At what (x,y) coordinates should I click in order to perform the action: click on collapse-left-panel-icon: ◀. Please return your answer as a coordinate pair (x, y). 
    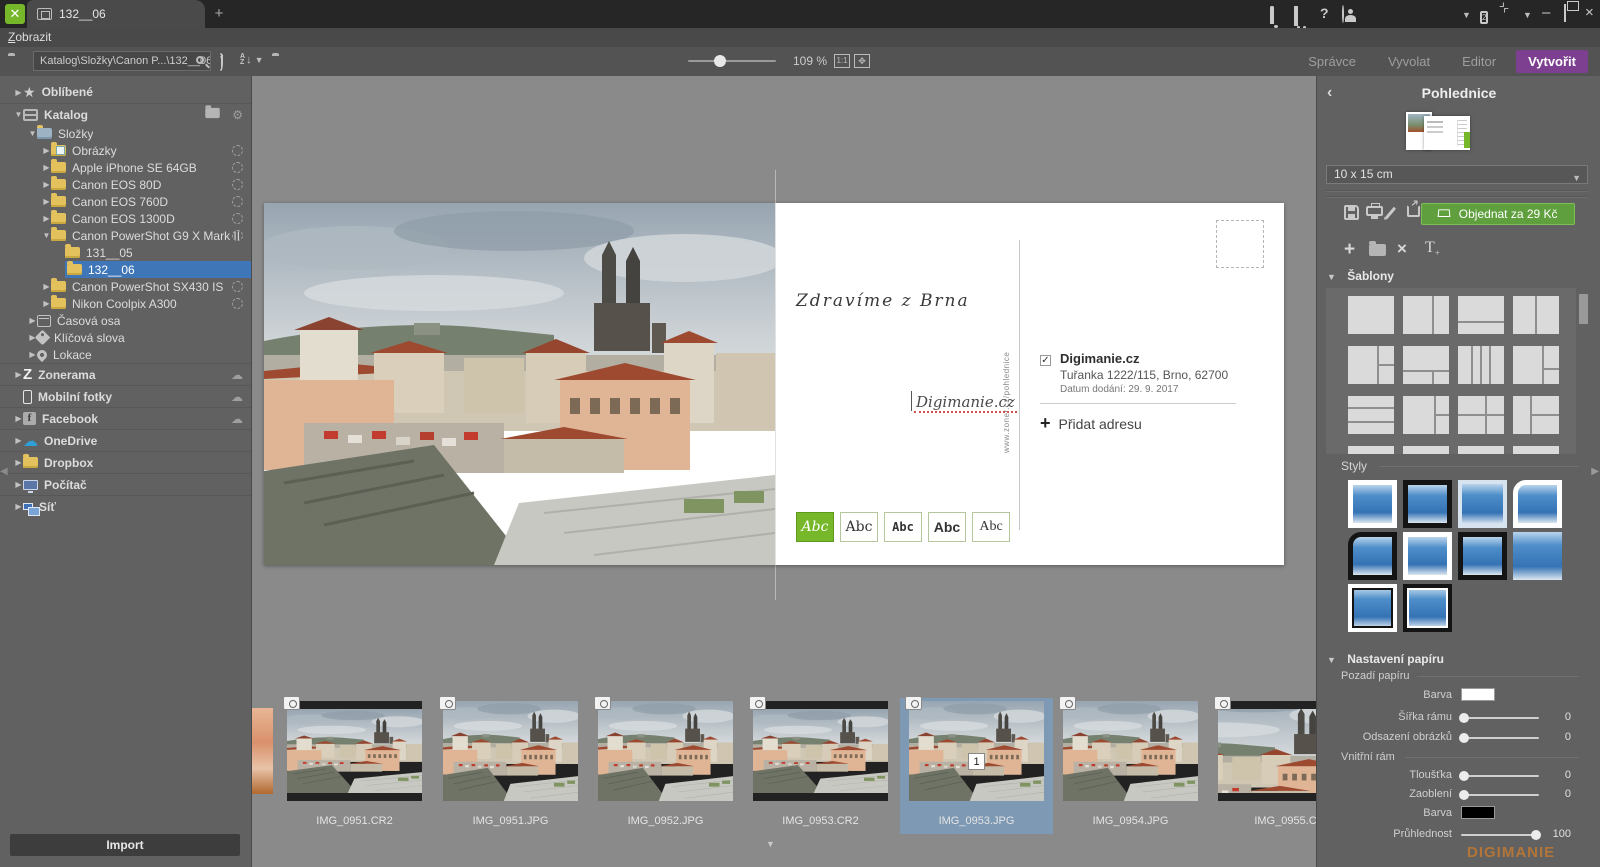
    Looking at the image, I should click on (4, 471).